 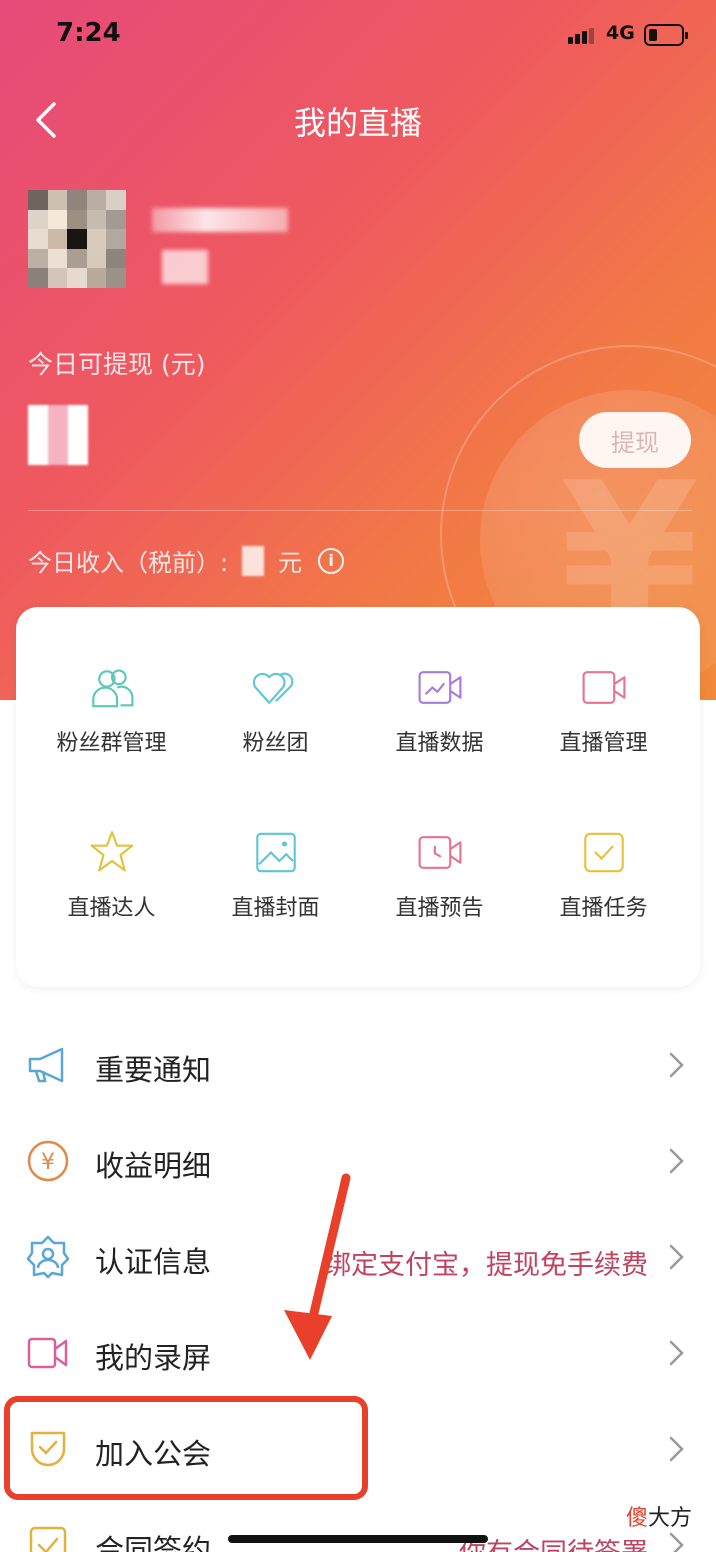 I want to click on signal-icon, so click(x=583, y=35).